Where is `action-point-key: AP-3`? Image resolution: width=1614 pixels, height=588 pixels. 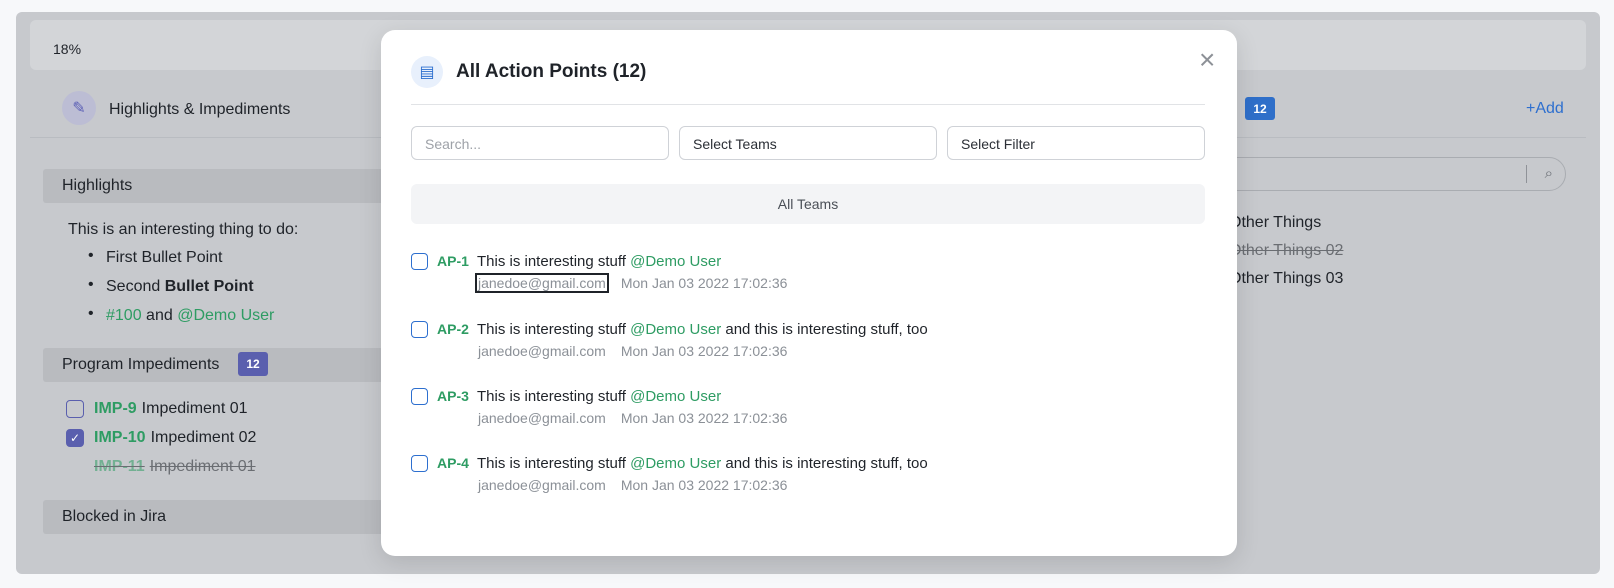 action-point-key: AP-3 is located at coordinates (453, 396).